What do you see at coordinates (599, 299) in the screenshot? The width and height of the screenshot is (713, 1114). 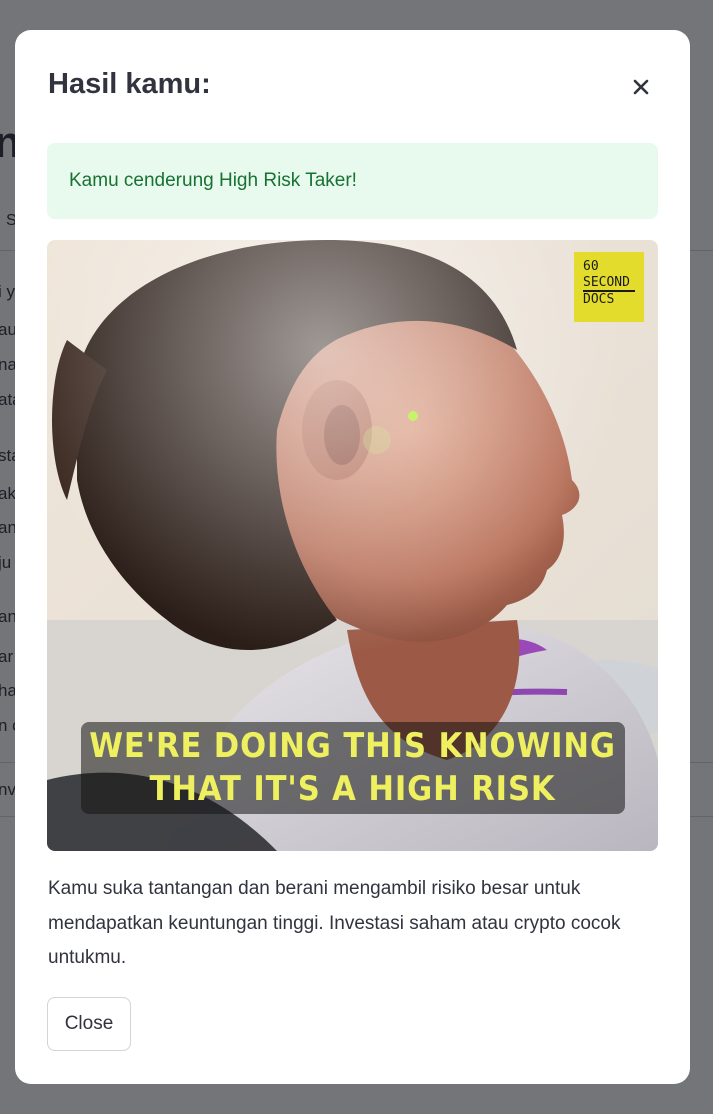 I see `logo-line: DOCS` at bounding box center [599, 299].